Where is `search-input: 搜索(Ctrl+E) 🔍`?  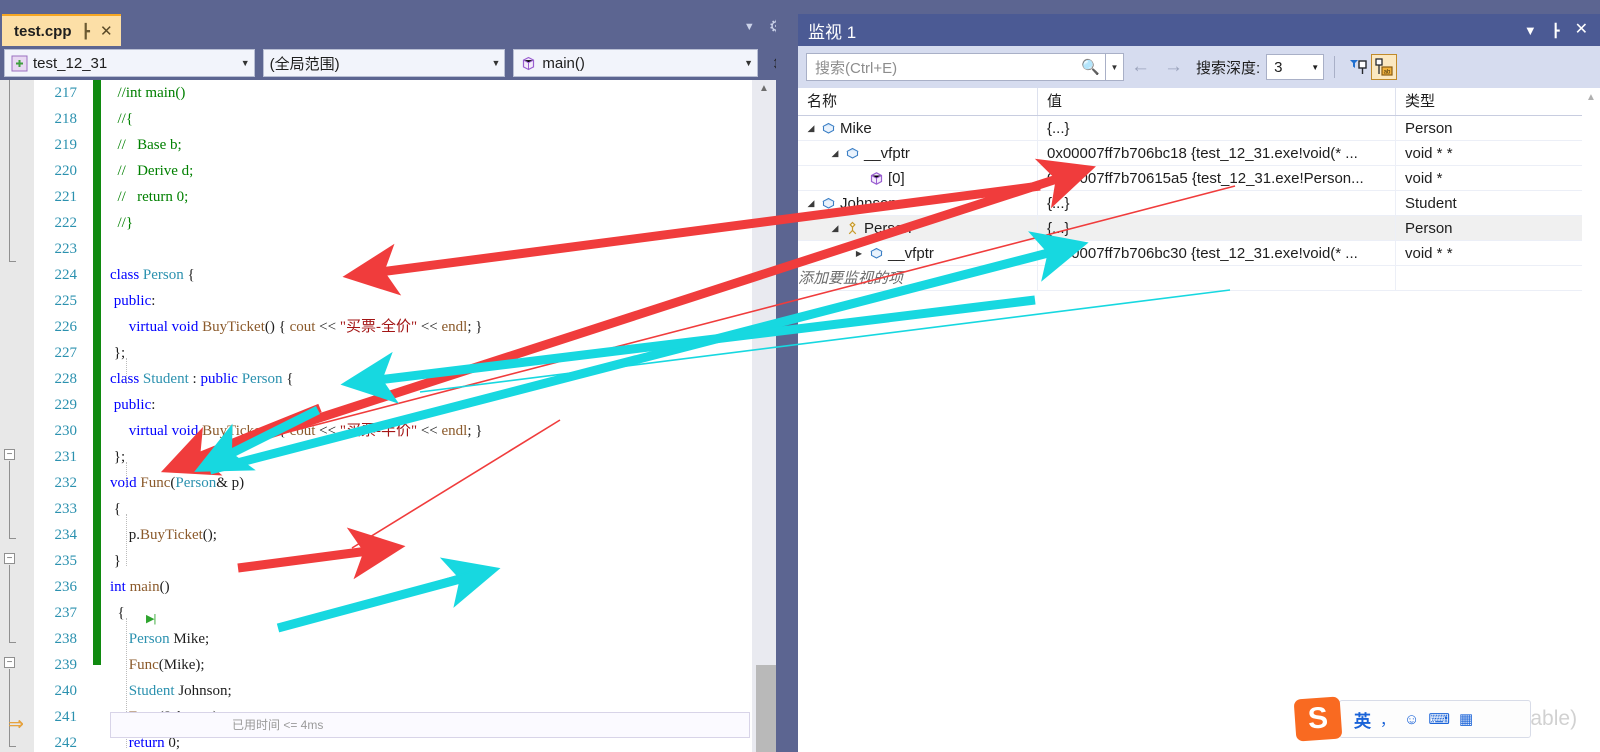 search-input: 搜索(Ctrl+E) 🔍 is located at coordinates (956, 67).